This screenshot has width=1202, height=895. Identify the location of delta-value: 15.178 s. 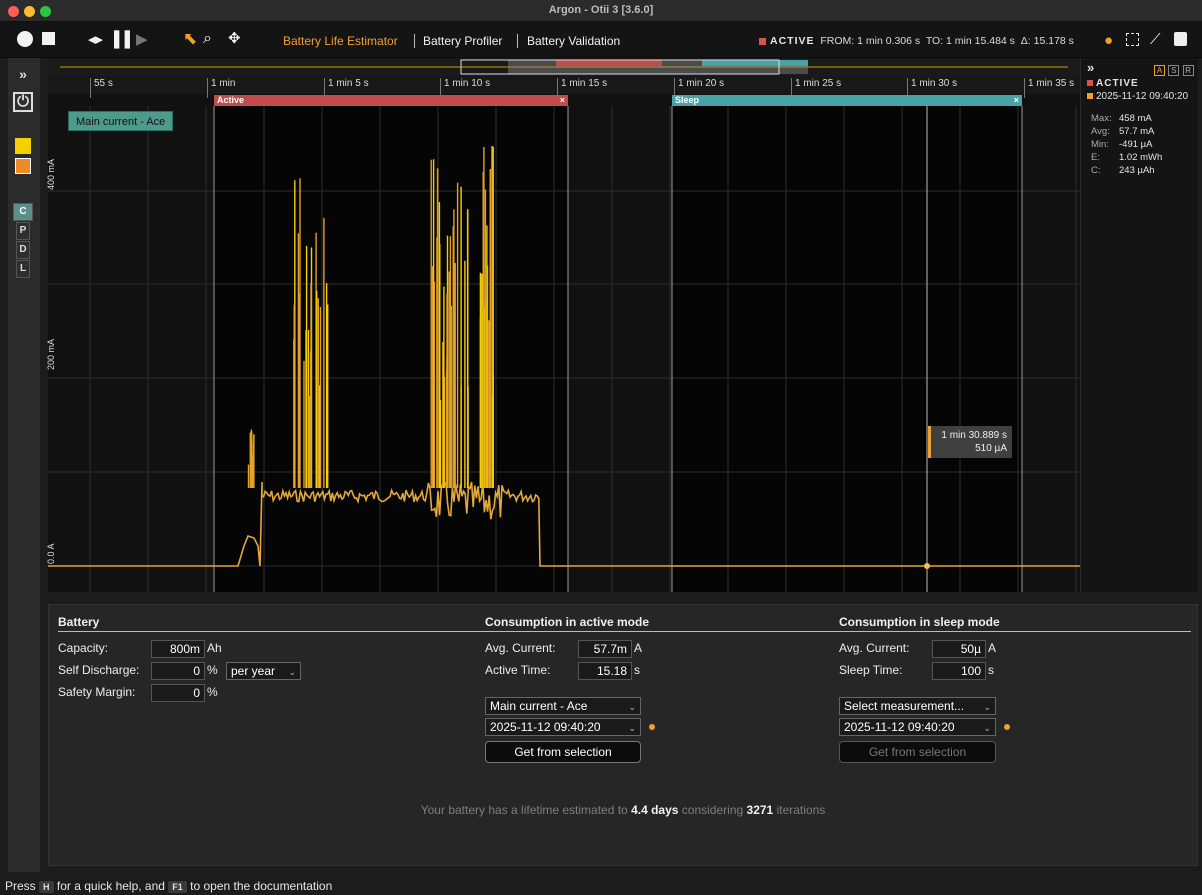
(1053, 41).